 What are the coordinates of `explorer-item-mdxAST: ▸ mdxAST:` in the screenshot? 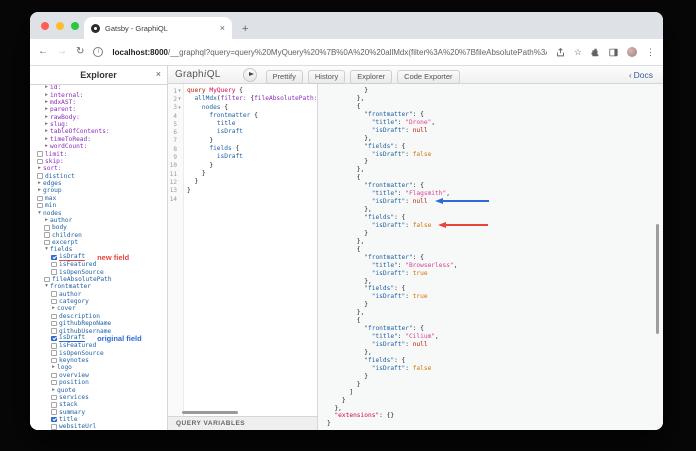 It's located at (98, 102).